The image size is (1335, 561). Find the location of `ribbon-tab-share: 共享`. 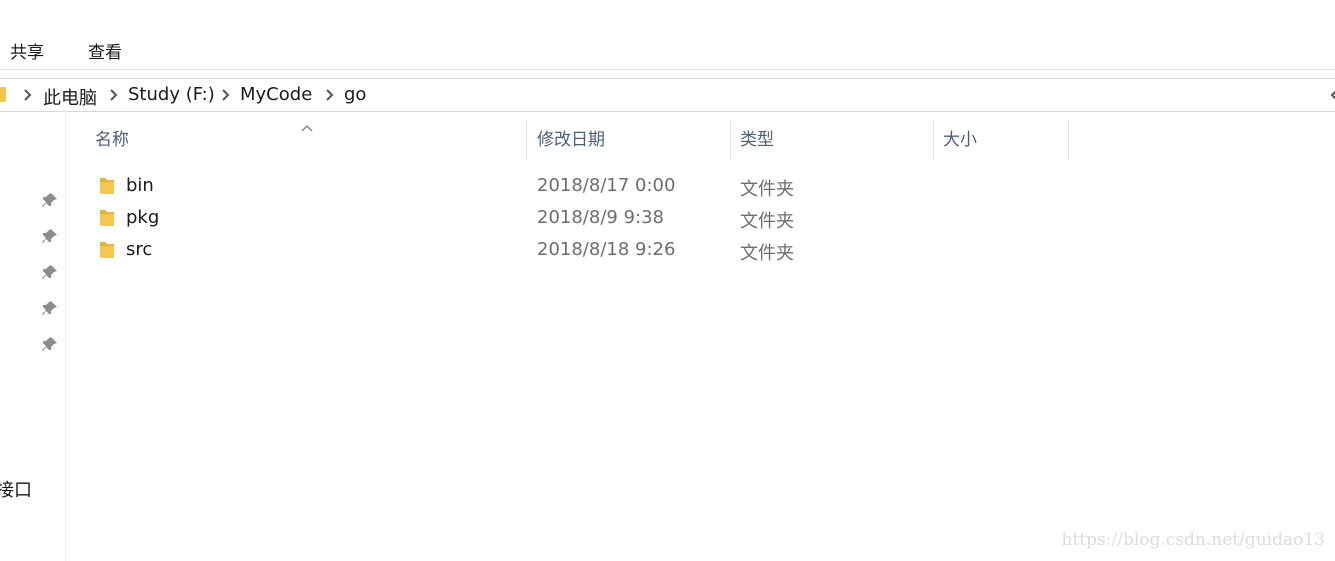

ribbon-tab-share: 共享 is located at coordinates (27, 50).